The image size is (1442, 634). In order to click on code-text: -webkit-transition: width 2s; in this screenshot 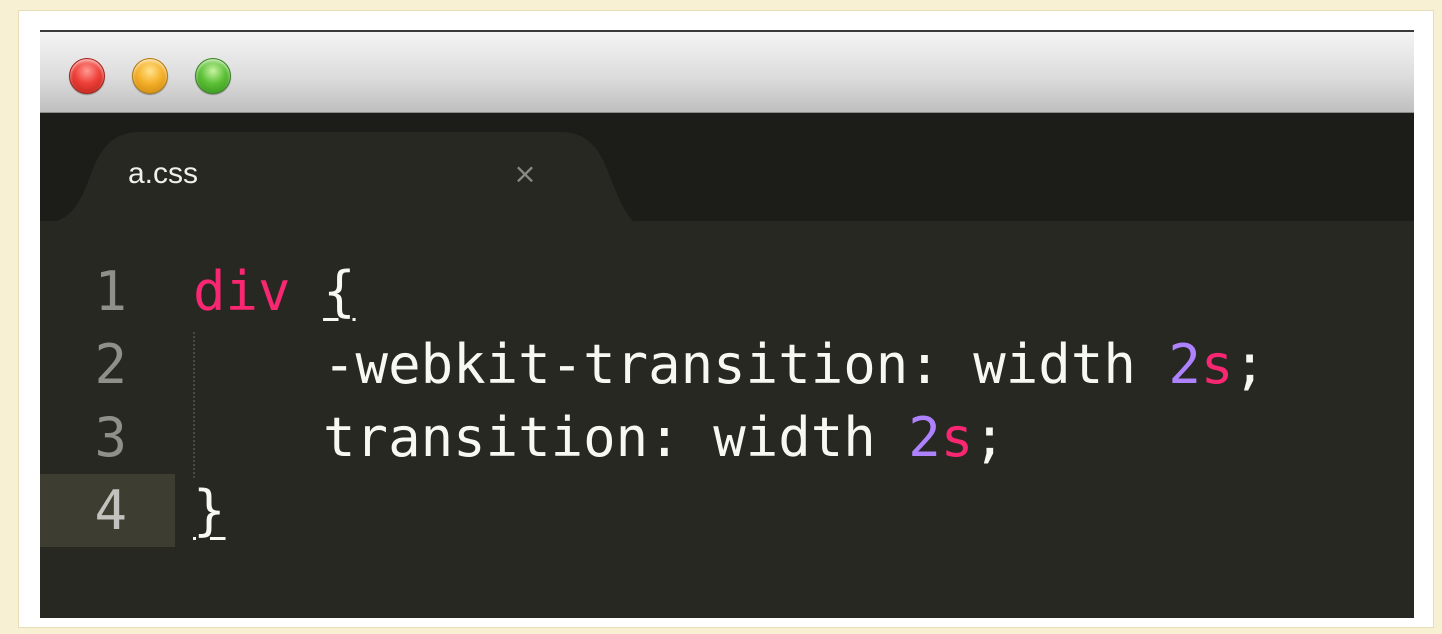, I will do `click(729, 364)`.